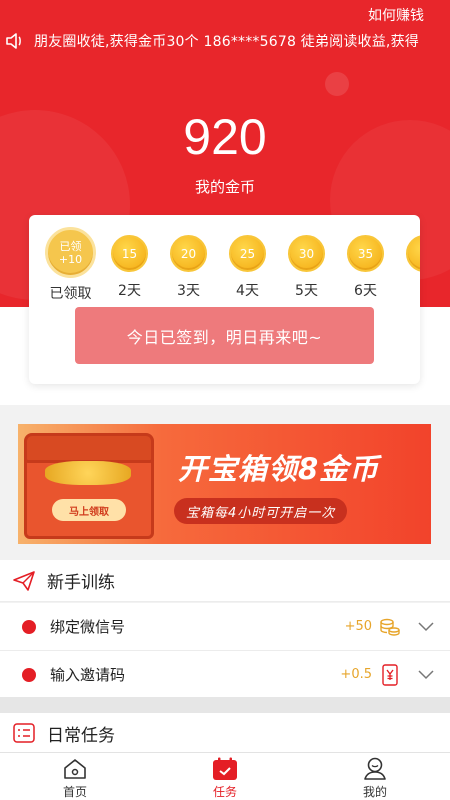  I want to click on checklist-icon, so click(24, 733).